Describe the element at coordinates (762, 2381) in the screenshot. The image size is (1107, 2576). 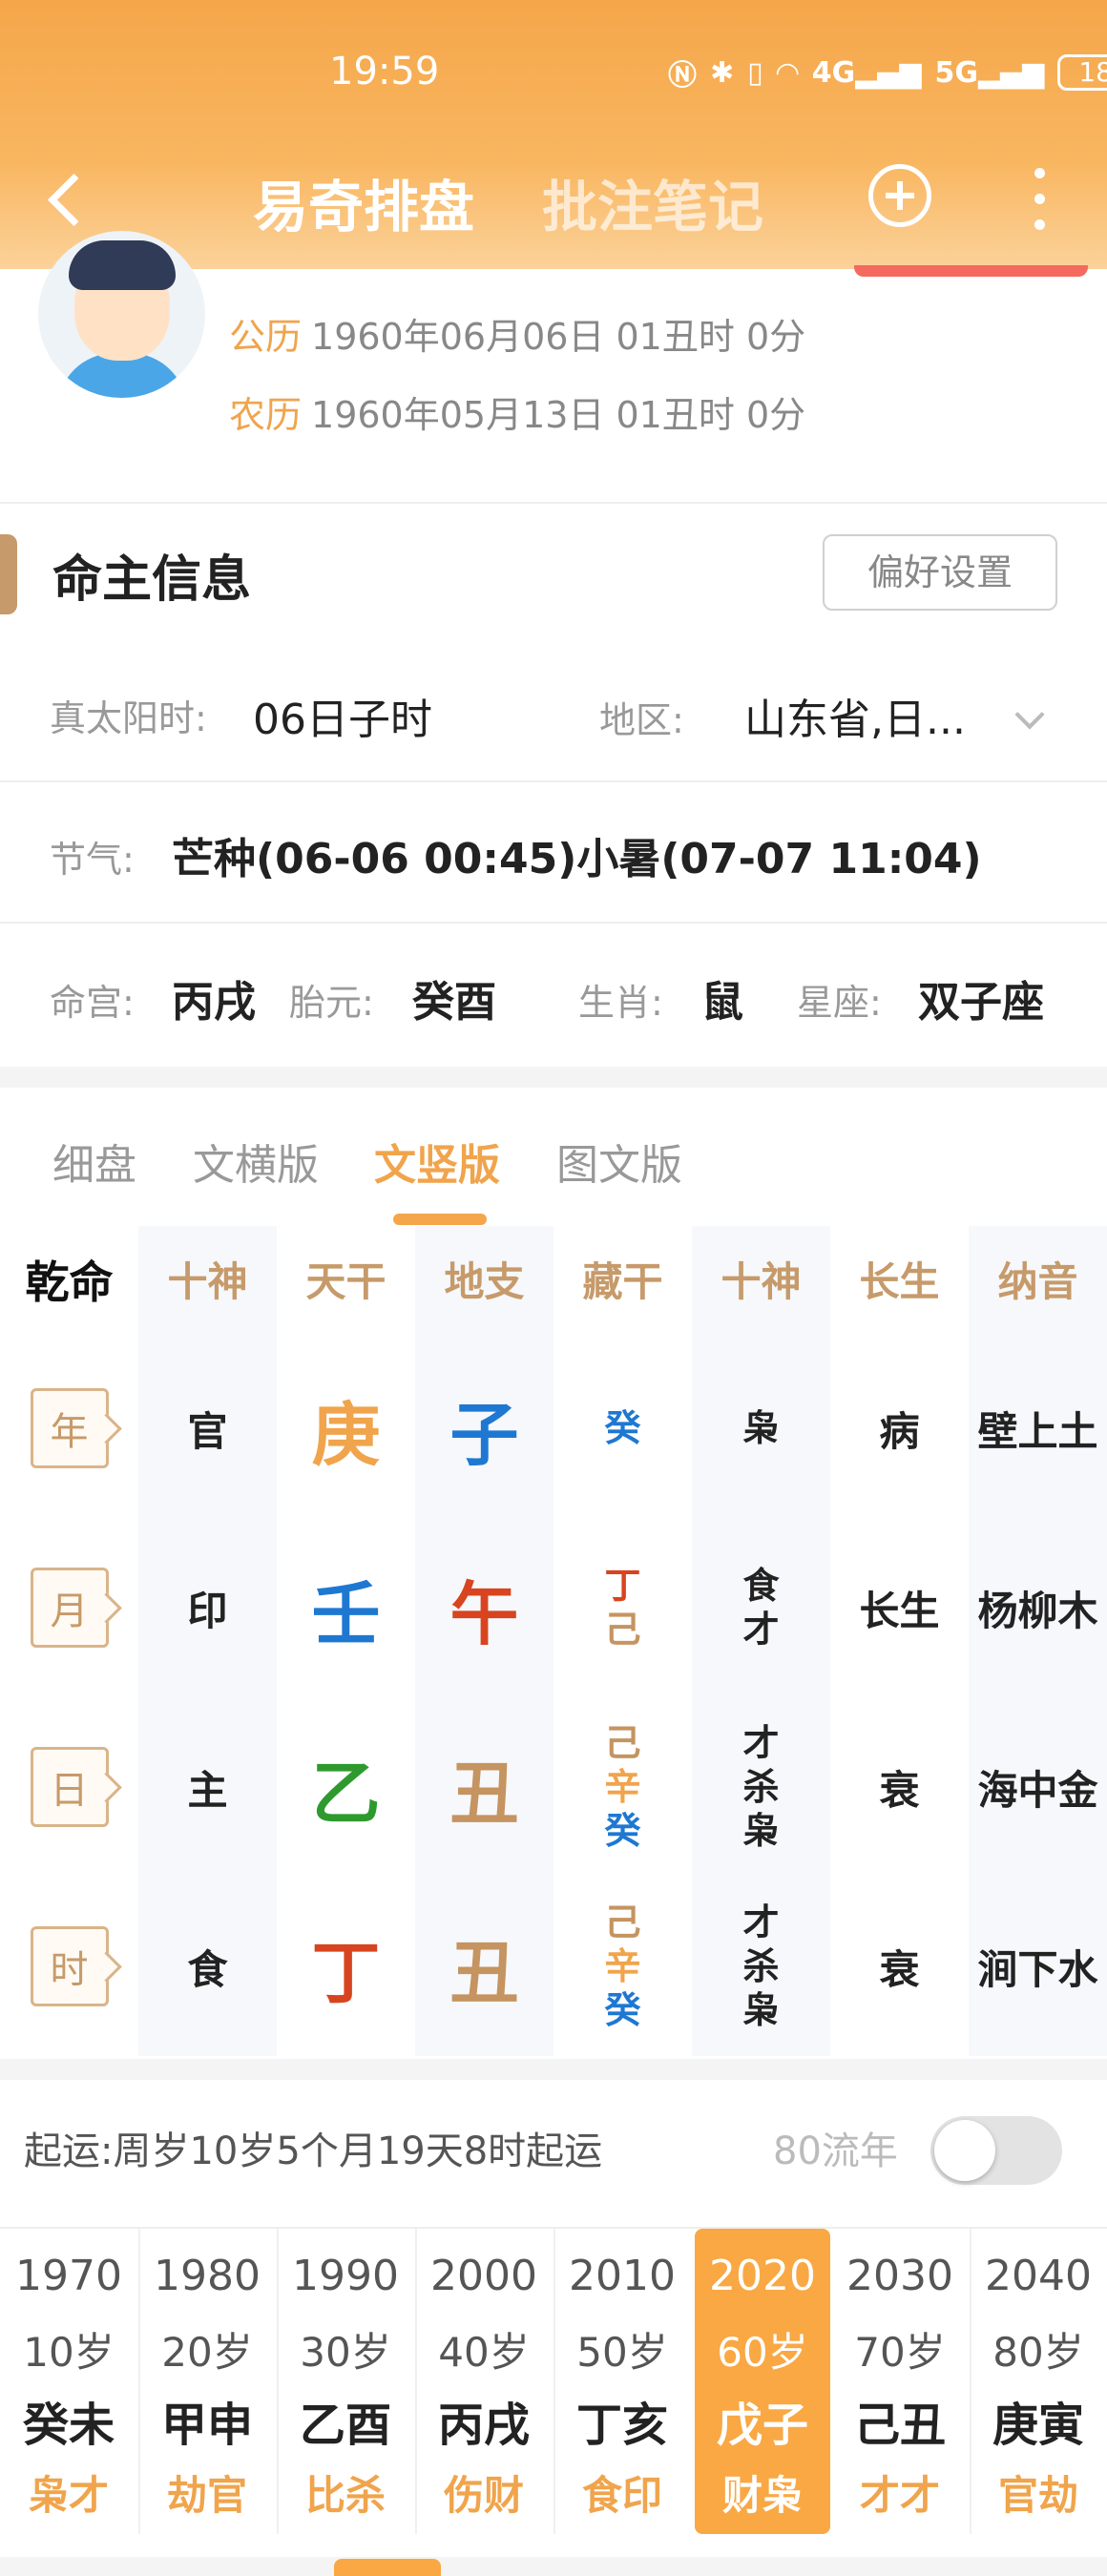
I see `dayun-item-active: 2020 60岁 戊子 财枭` at that location.